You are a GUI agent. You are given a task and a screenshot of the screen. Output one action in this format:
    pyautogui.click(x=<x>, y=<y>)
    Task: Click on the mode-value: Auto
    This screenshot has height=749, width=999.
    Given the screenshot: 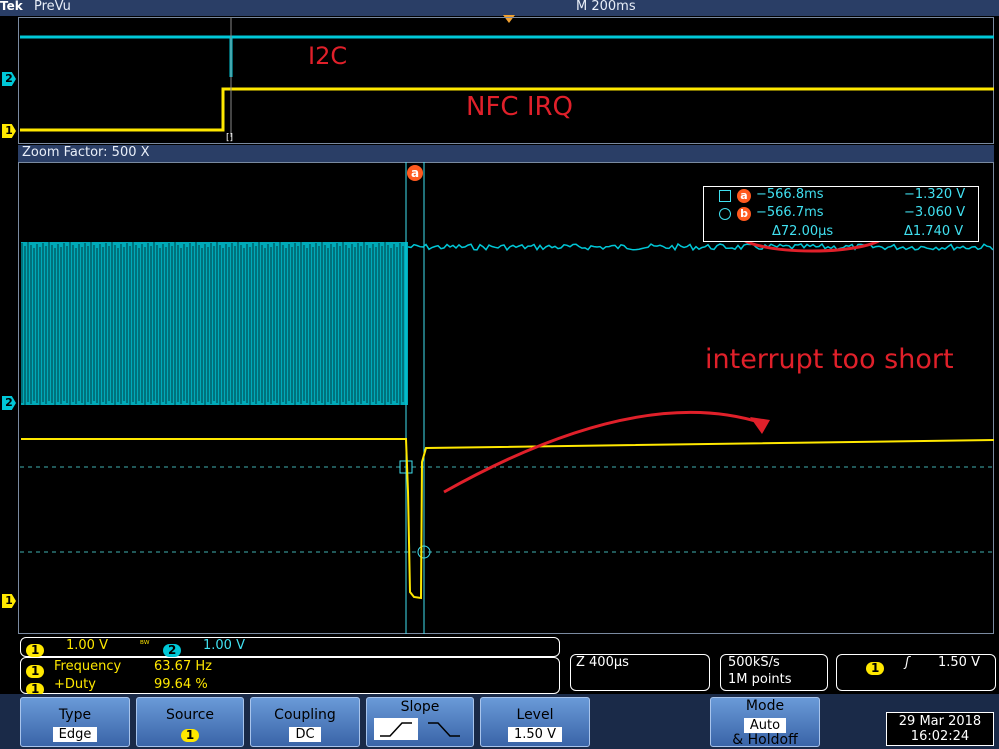 What is the action you would take?
    pyautogui.click(x=765, y=725)
    